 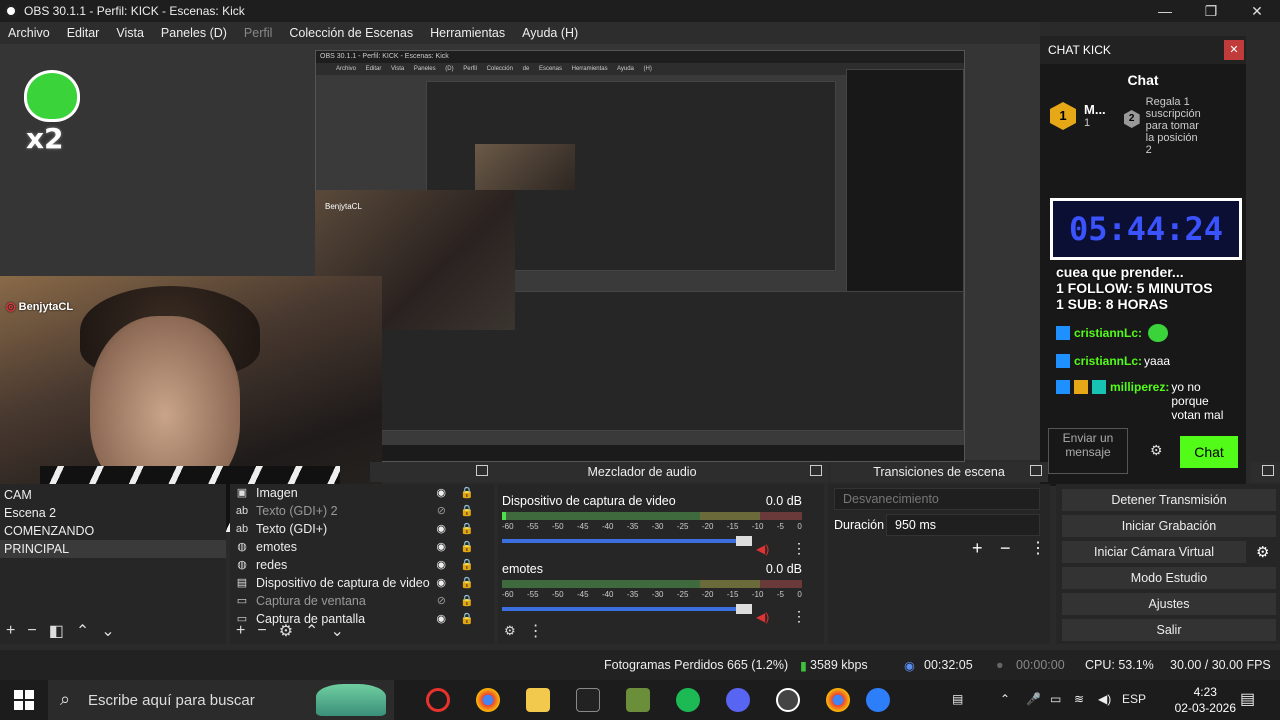 What do you see at coordinates (977, 548) in the screenshot?
I see `add-transition-icon: +` at bounding box center [977, 548].